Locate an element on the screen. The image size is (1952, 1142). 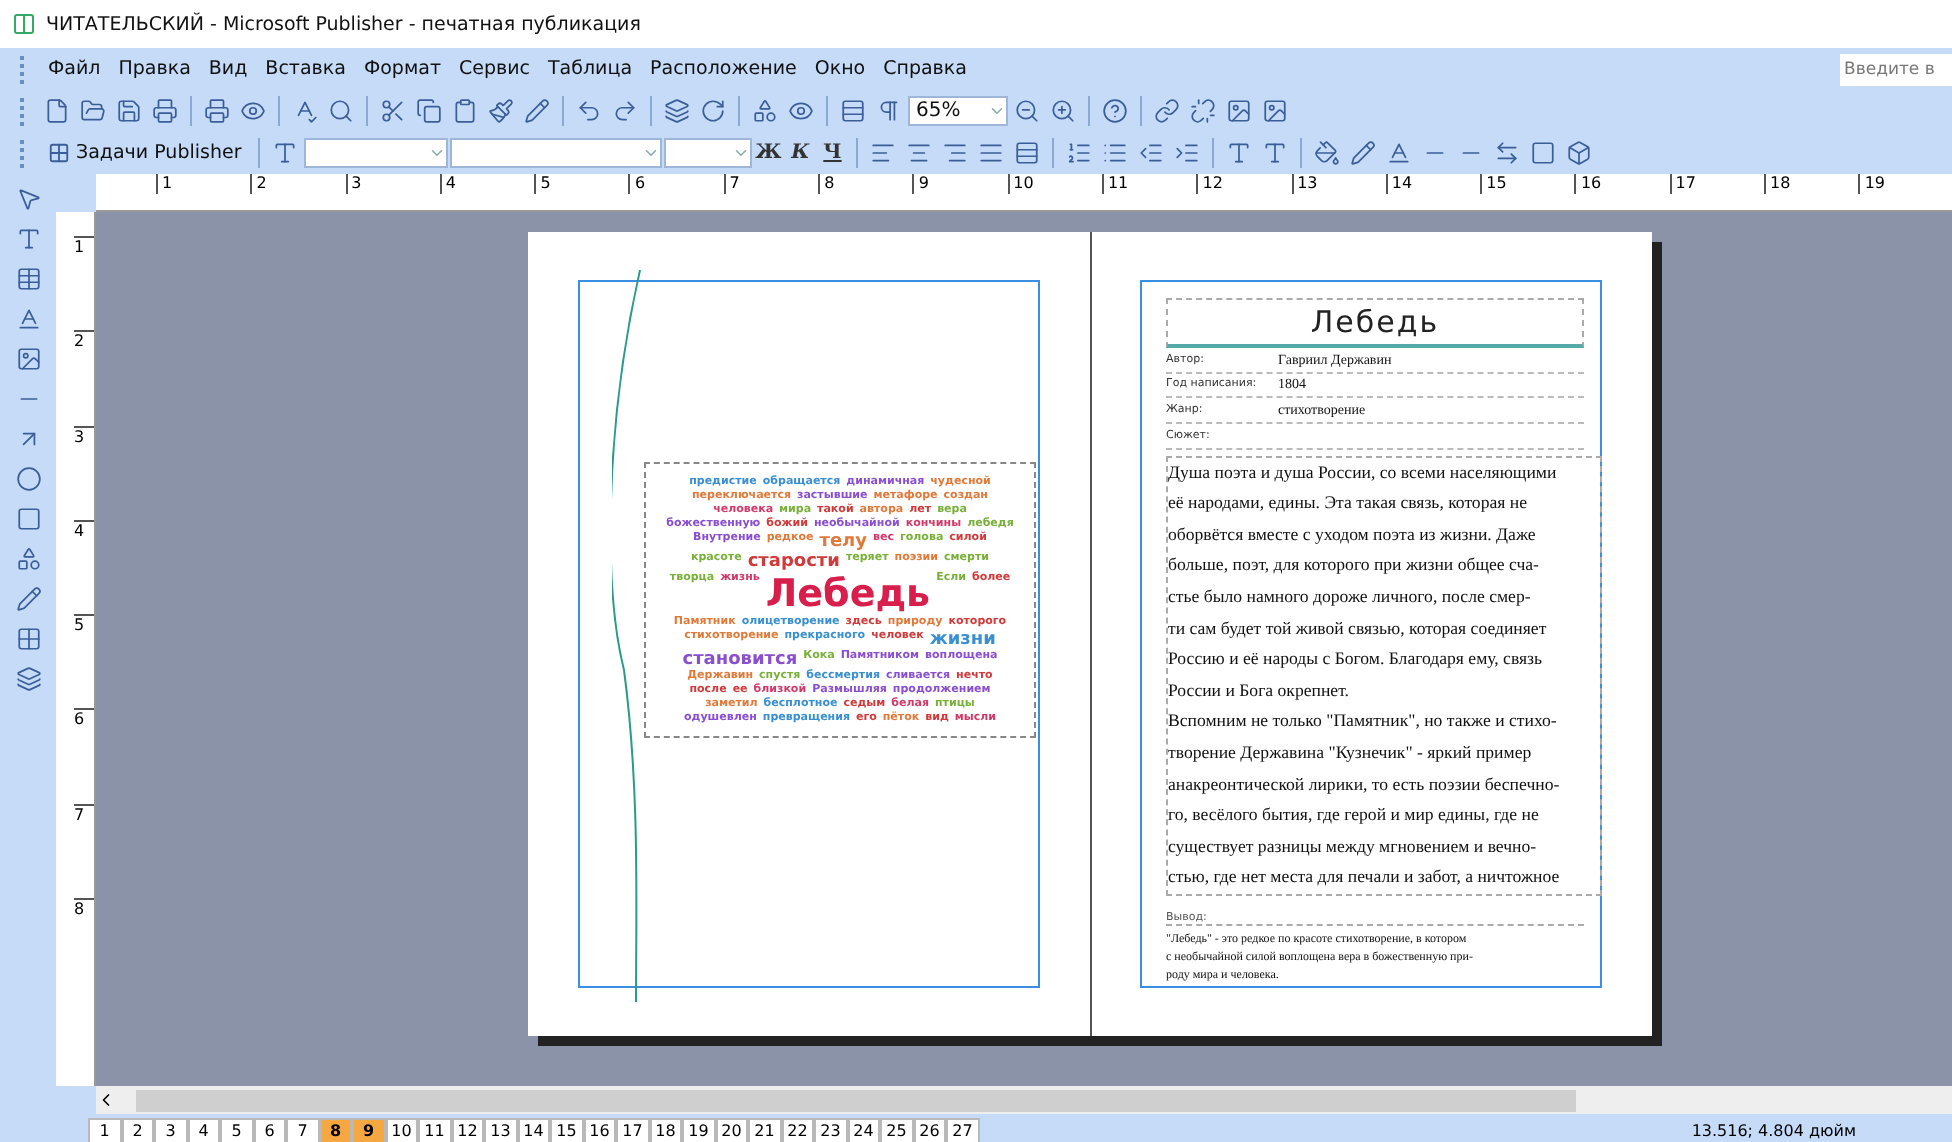
page-tab: 8 is located at coordinates (335, 1130).